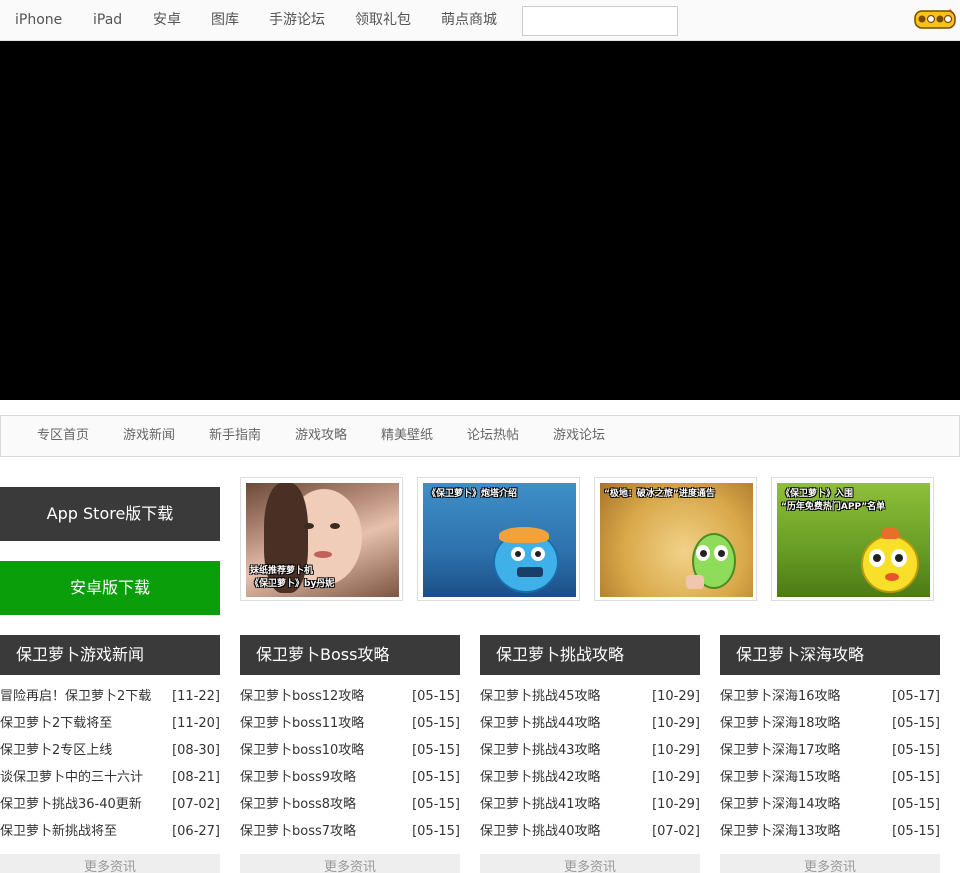  I want to click on featured-thumbnail: 《保卫萝卜》炮塔介绍, so click(498, 539).